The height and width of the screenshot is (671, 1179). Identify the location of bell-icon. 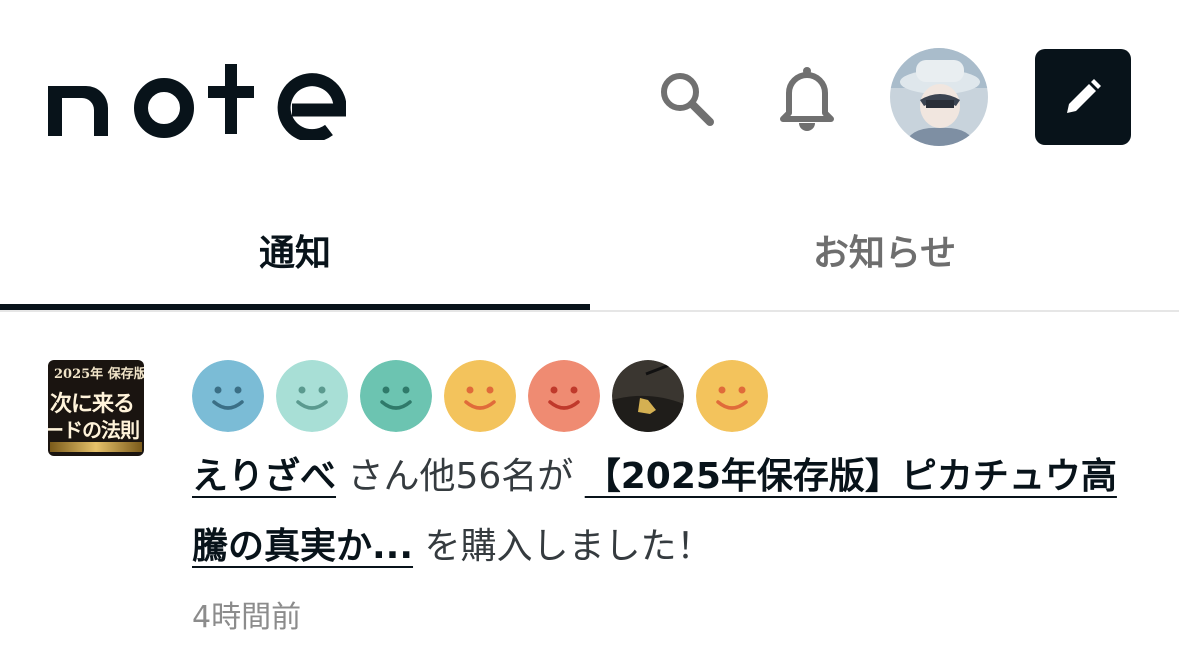
(807, 99).